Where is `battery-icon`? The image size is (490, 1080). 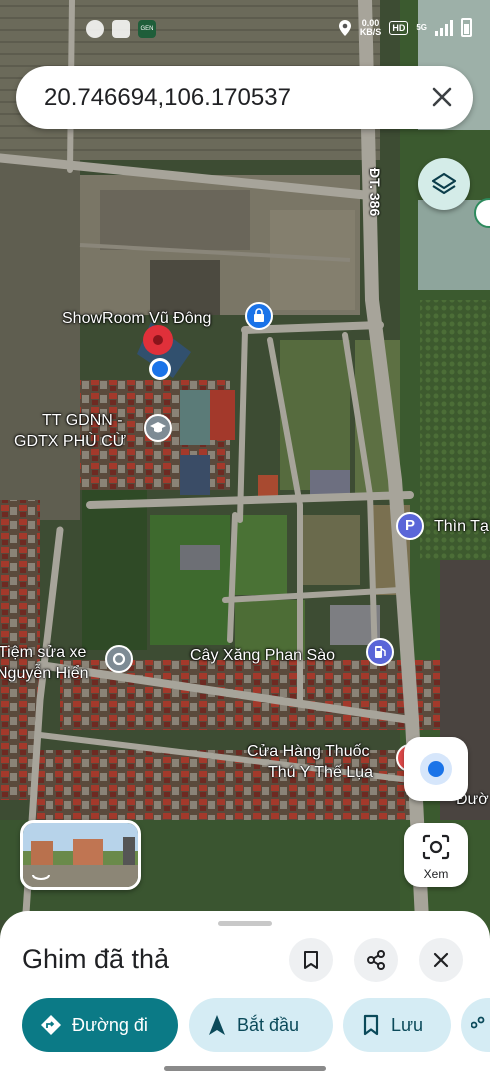 battery-icon is located at coordinates (466, 27).